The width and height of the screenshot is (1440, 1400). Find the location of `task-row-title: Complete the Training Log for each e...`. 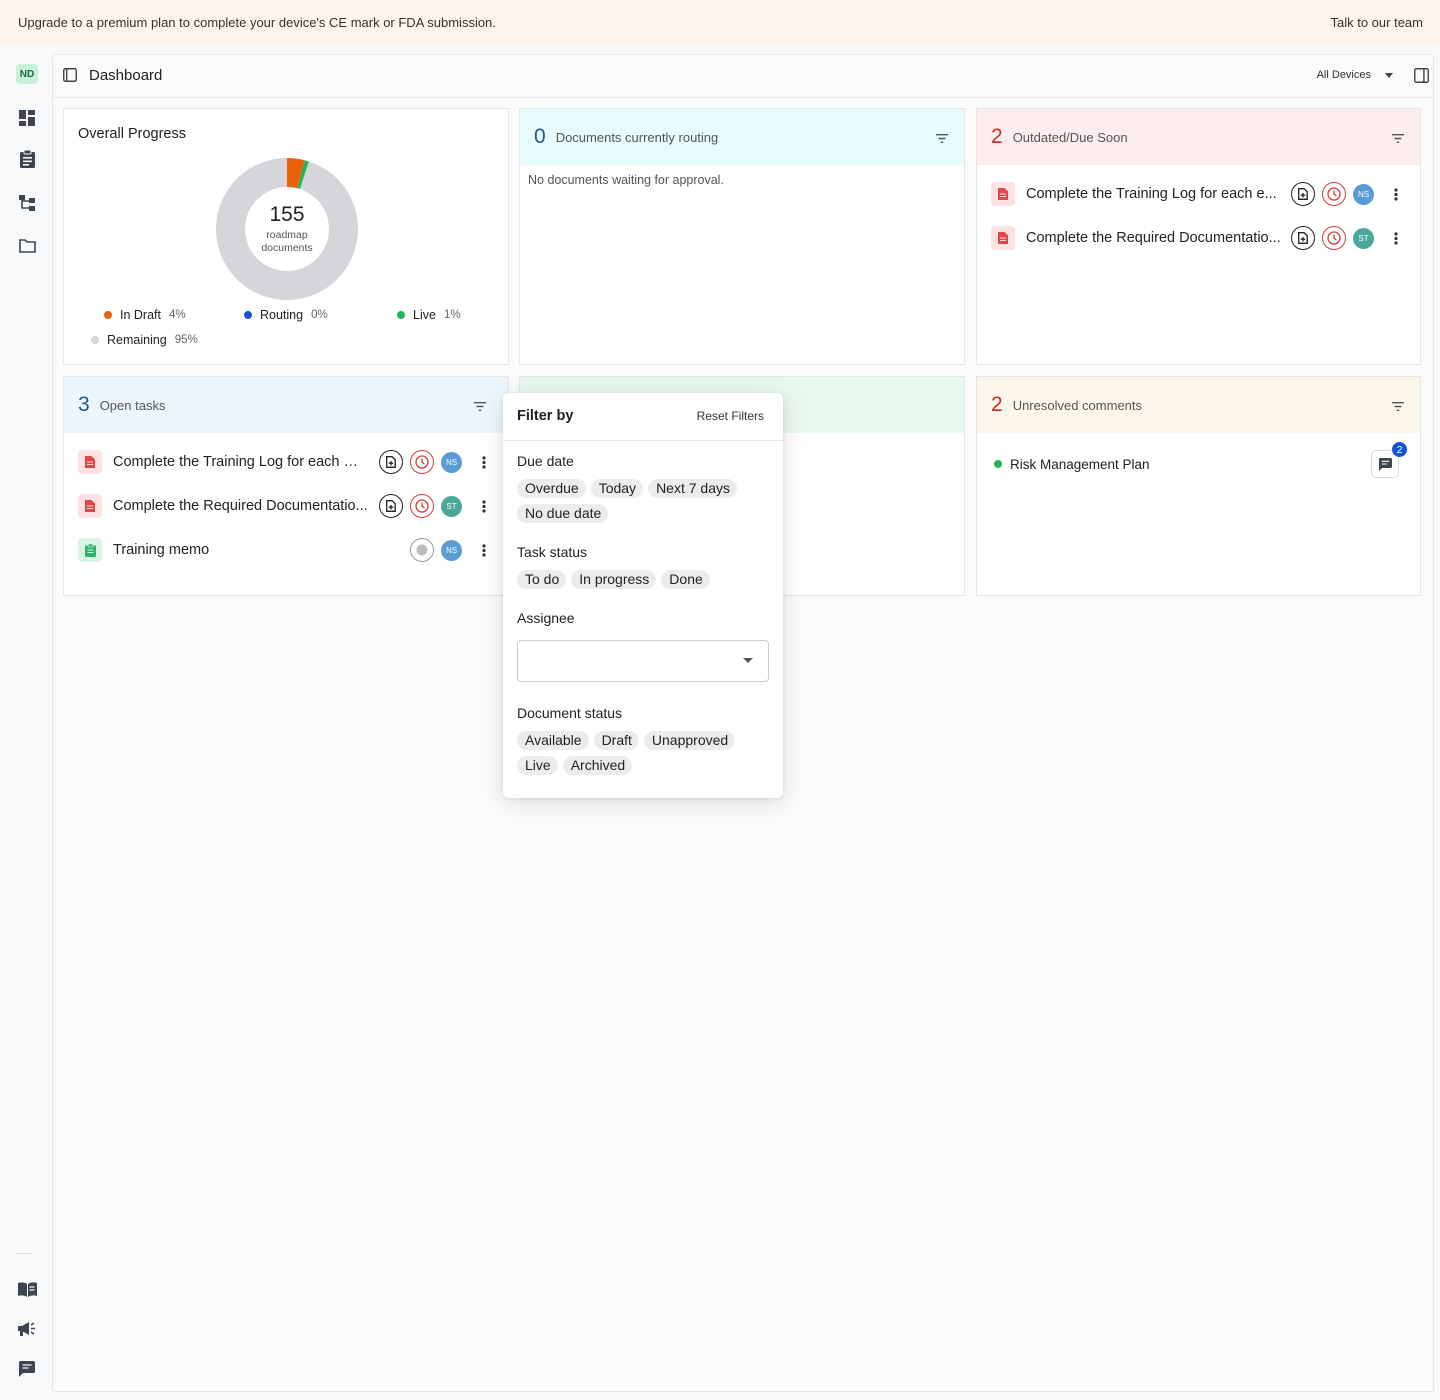

task-row-title: Complete the Training Log for each e... is located at coordinates (238, 462).